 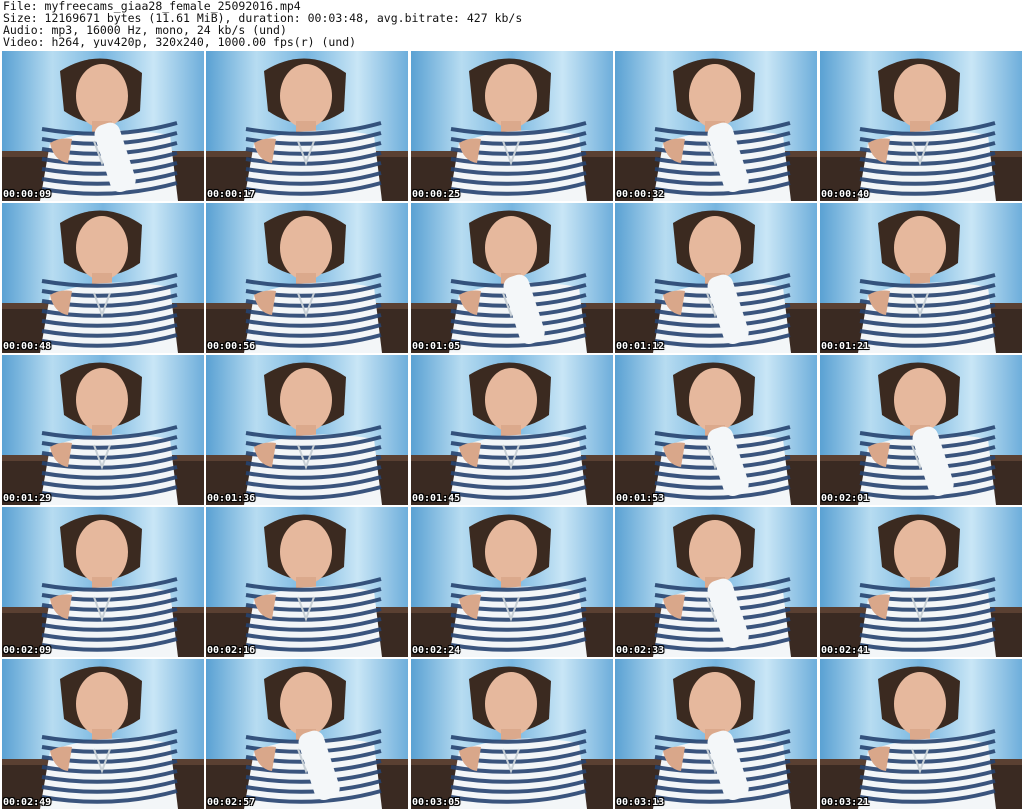 I want to click on frame-timestamp: 00:02:41, so click(x=845, y=650).